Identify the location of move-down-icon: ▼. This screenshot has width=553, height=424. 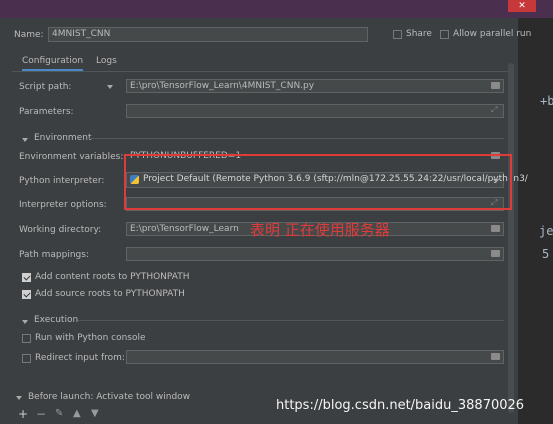
(95, 413).